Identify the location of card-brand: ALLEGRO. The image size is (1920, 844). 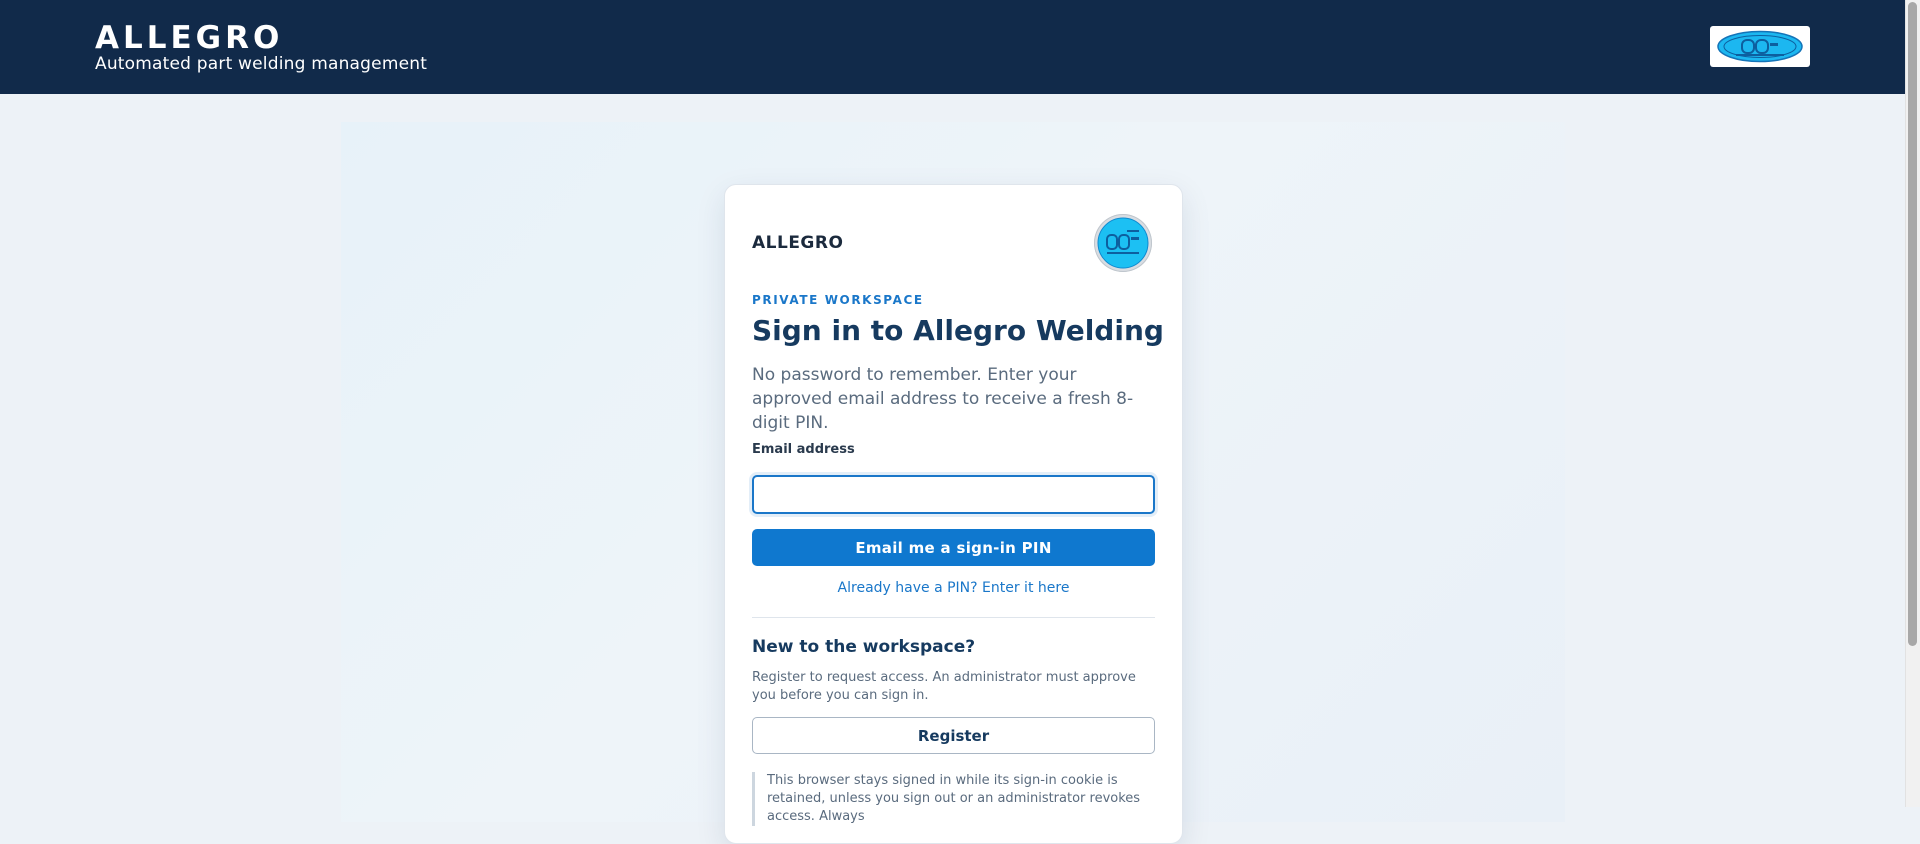
(798, 243).